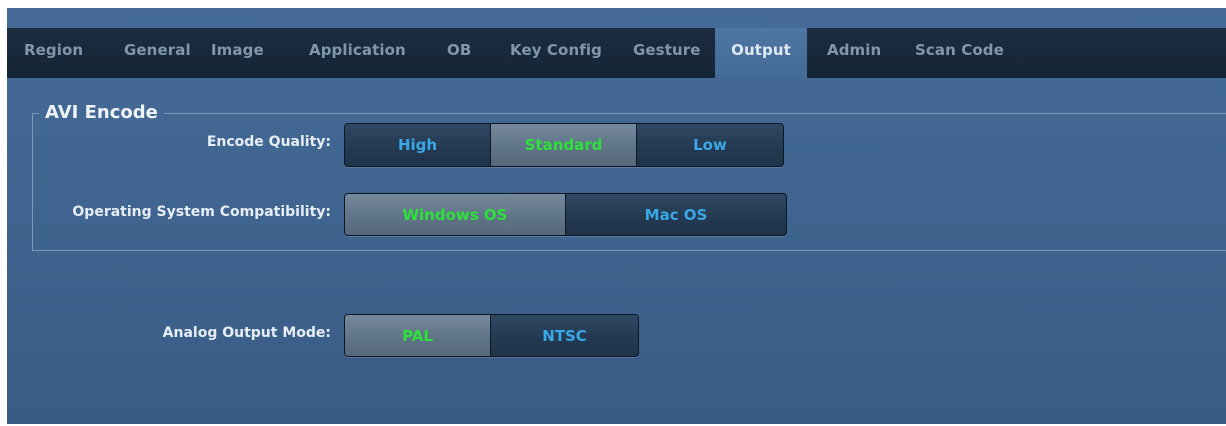 Image resolution: width=1226 pixels, height=426 pixels. I want to click on os-compatibility-selector: Windows OS Mac OS, so click(565, 214).